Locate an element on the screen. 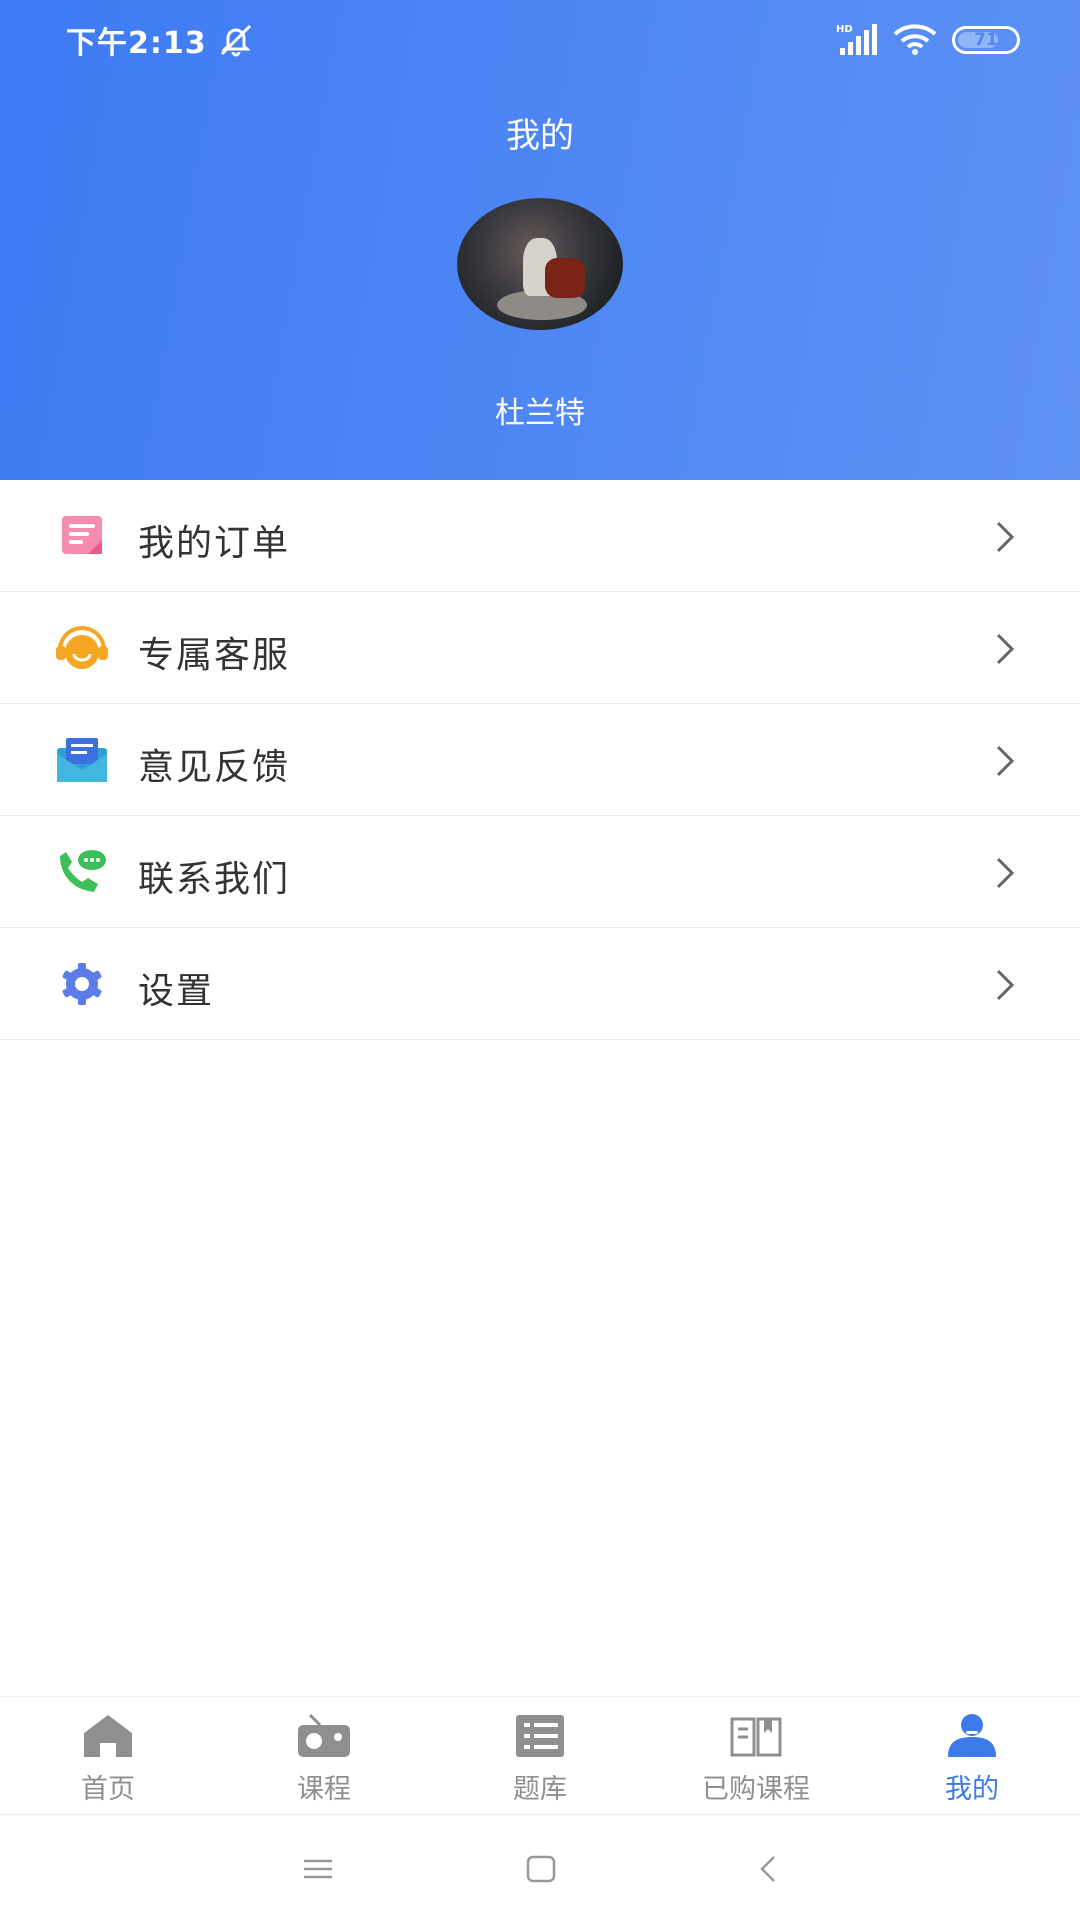 The height and width of the screenshot is (1920, 1080). tab-home: 首页 is located at coordinates (108, 1756).